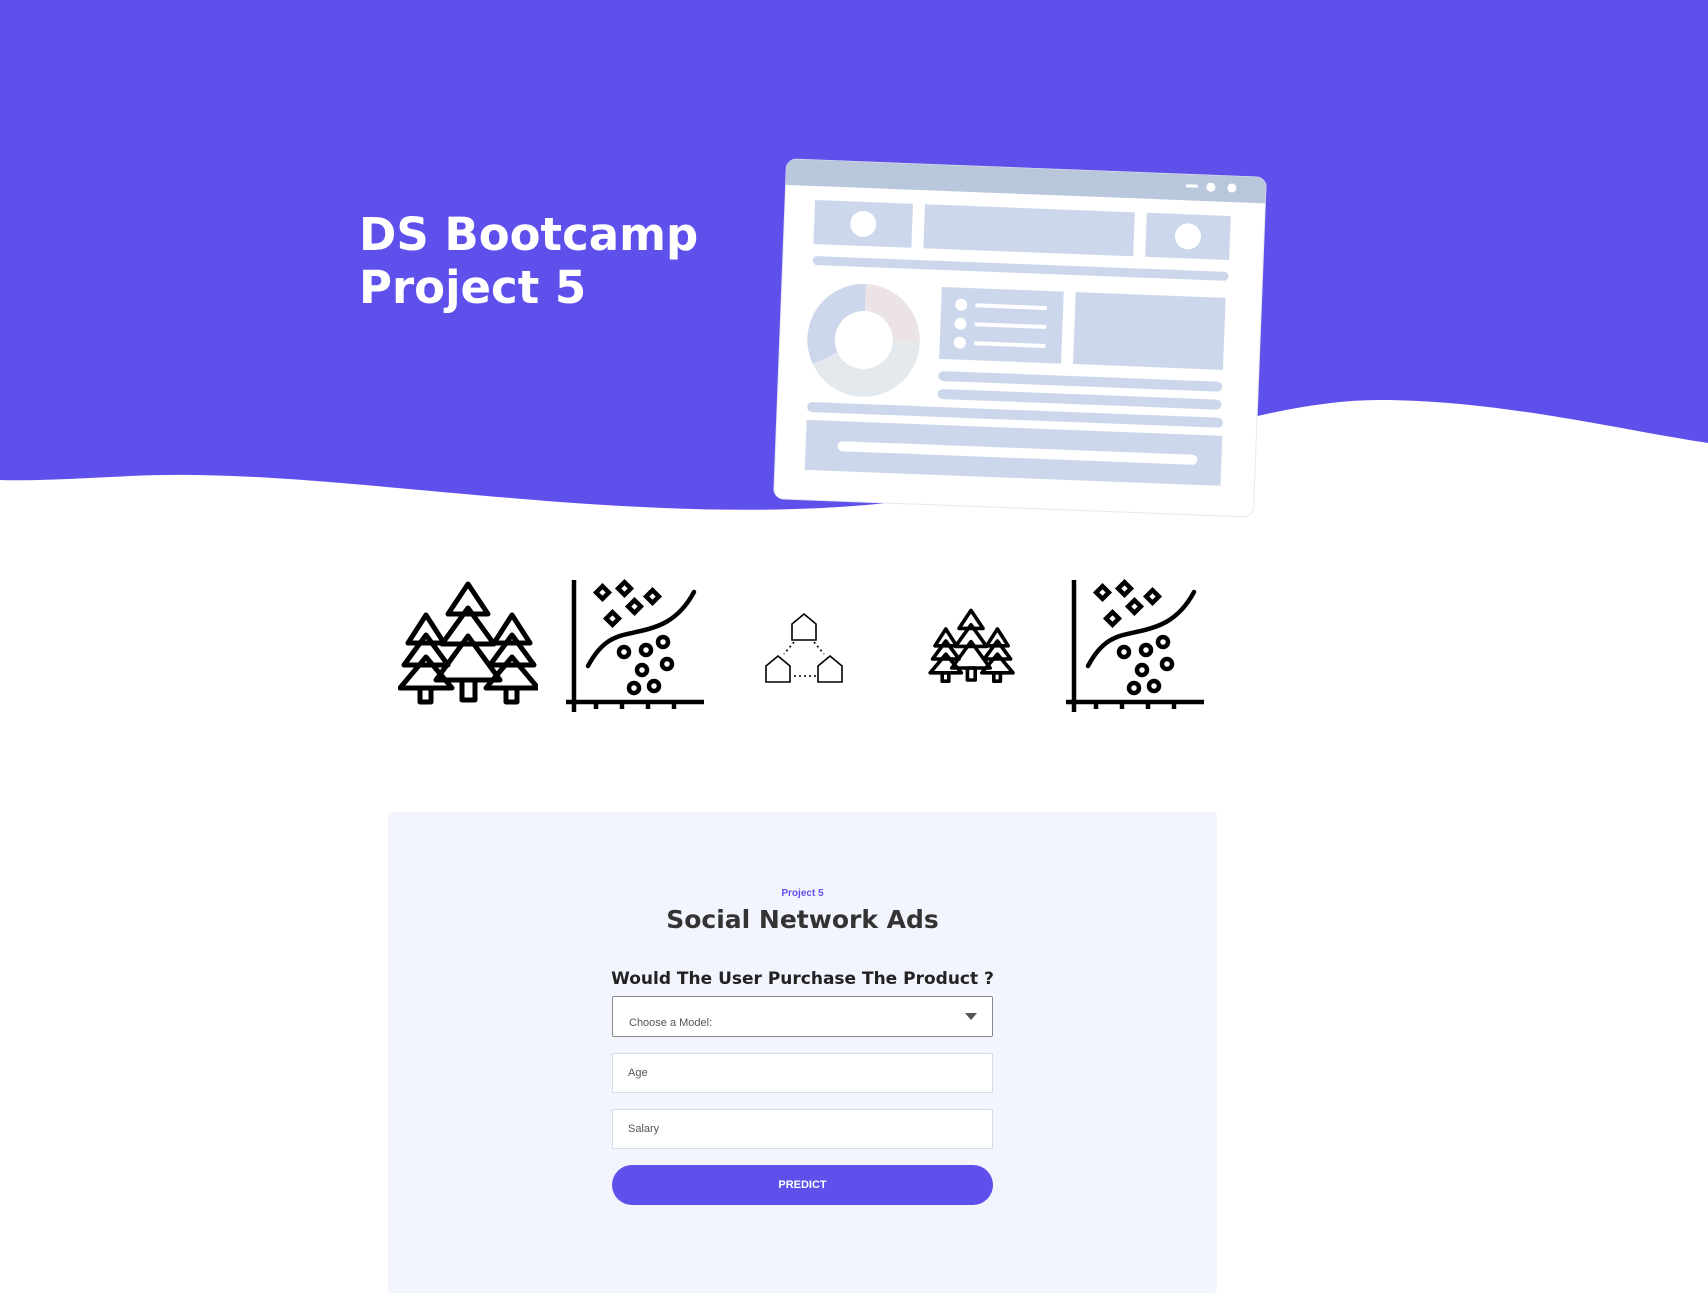  Describe the element at coordinates (802, 893) in the screenshot. I see `project-eyebrow: Project 5` at that location.